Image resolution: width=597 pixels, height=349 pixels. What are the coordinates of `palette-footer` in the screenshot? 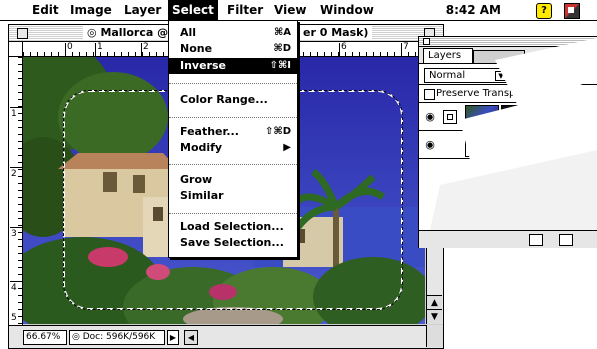 It's located at (508, 239).